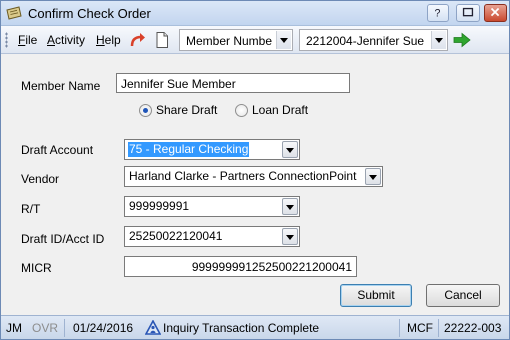  I want to click on micr-label: MICR, so click(36, 268).